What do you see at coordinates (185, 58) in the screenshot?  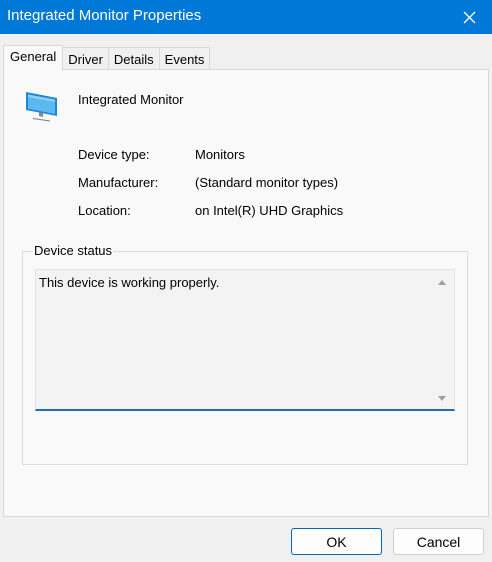 I see `tab-events: Events` at bounding box center [185, 58].